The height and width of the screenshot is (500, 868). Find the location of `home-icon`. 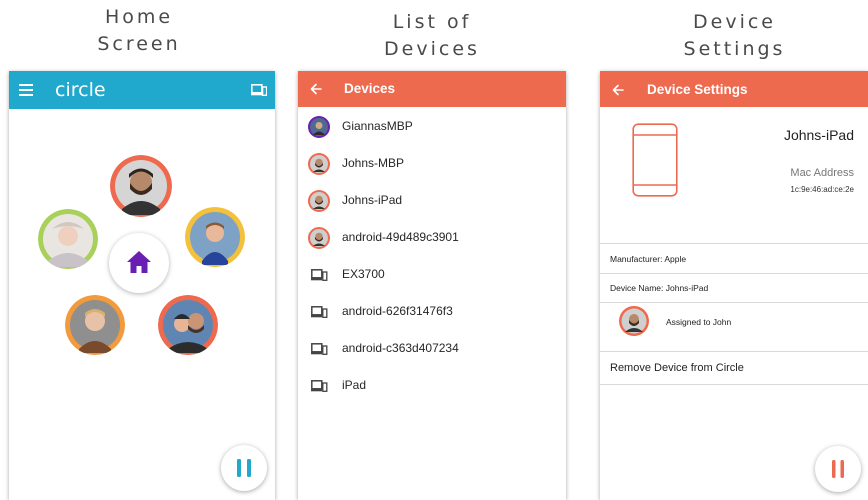

home-icon is located at coordinates (139, 262).